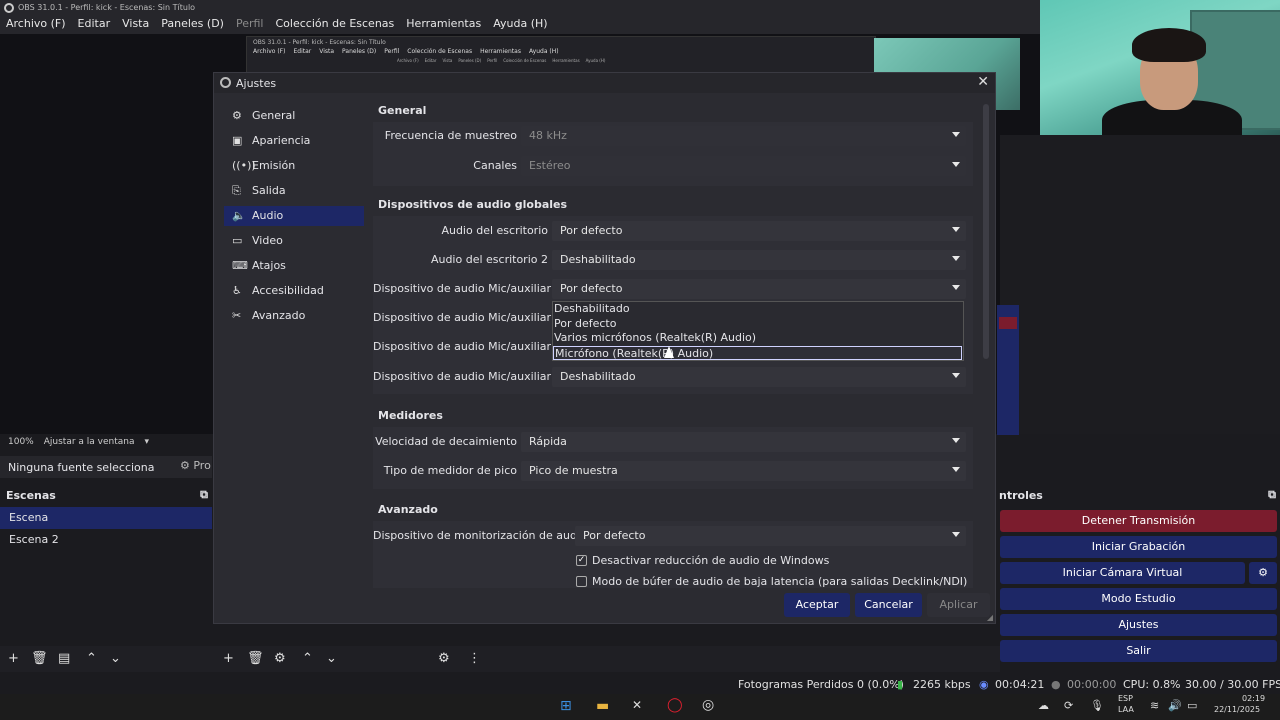  What do you see at coordinates (294, 216) in the screenshot?
I see `nav-audio: 🔈 Audio` at bounding box center [294, 216].